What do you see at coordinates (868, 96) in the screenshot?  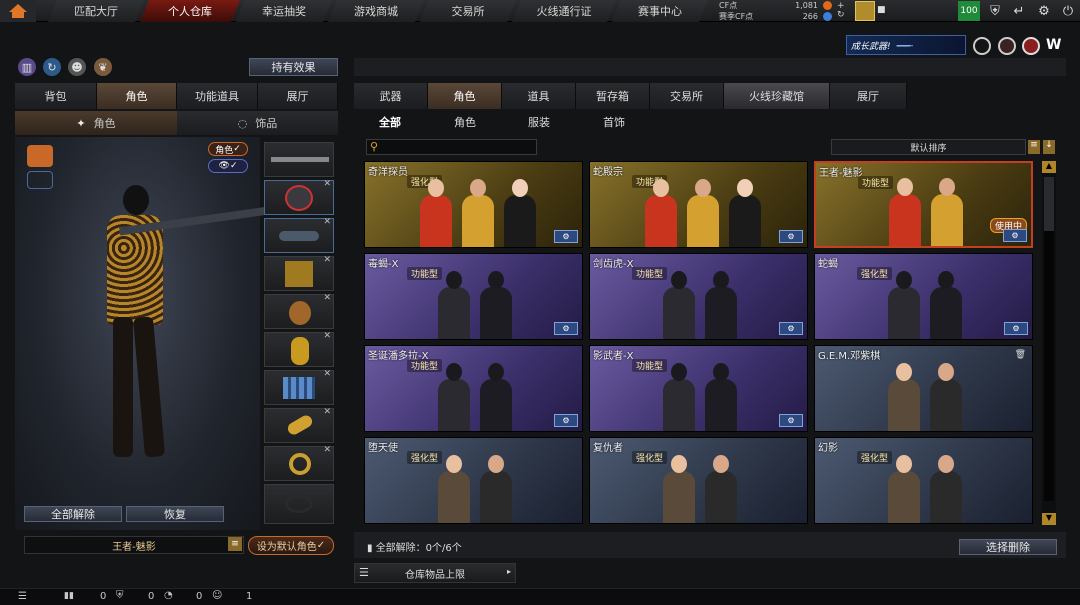 I see `tab-gallery: 展厅` at bounding box center [868, 96].